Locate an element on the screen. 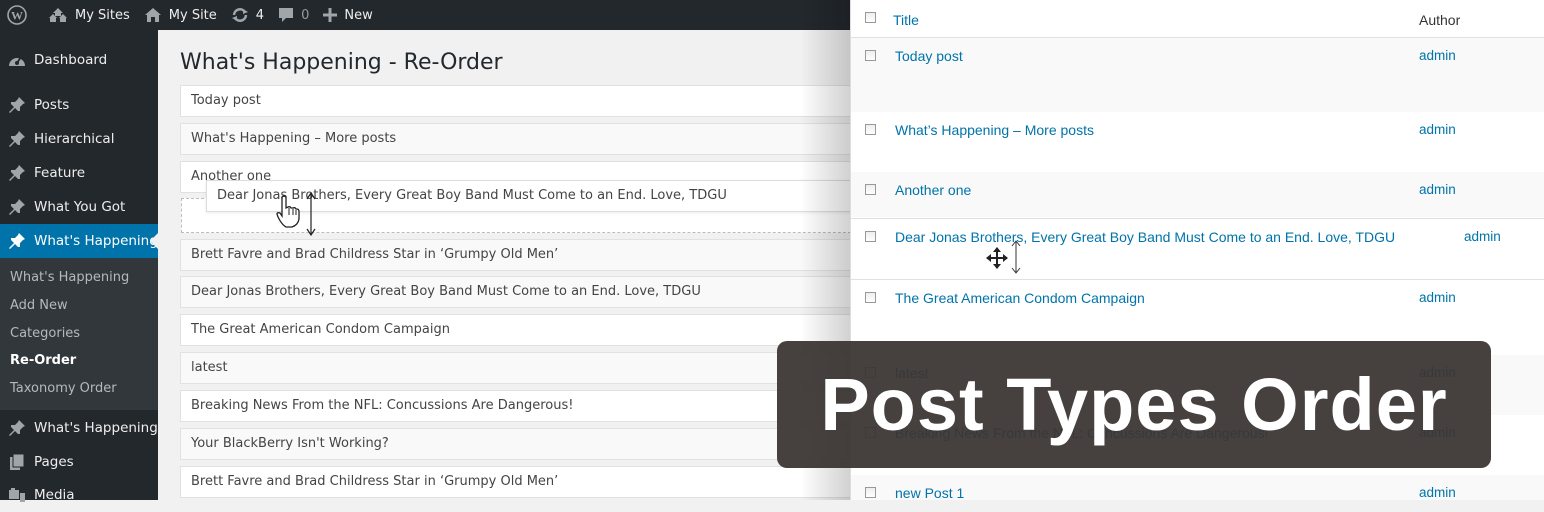 This screenshot has width=1544, height=512. home-icon is located at coordinates (152, 15).